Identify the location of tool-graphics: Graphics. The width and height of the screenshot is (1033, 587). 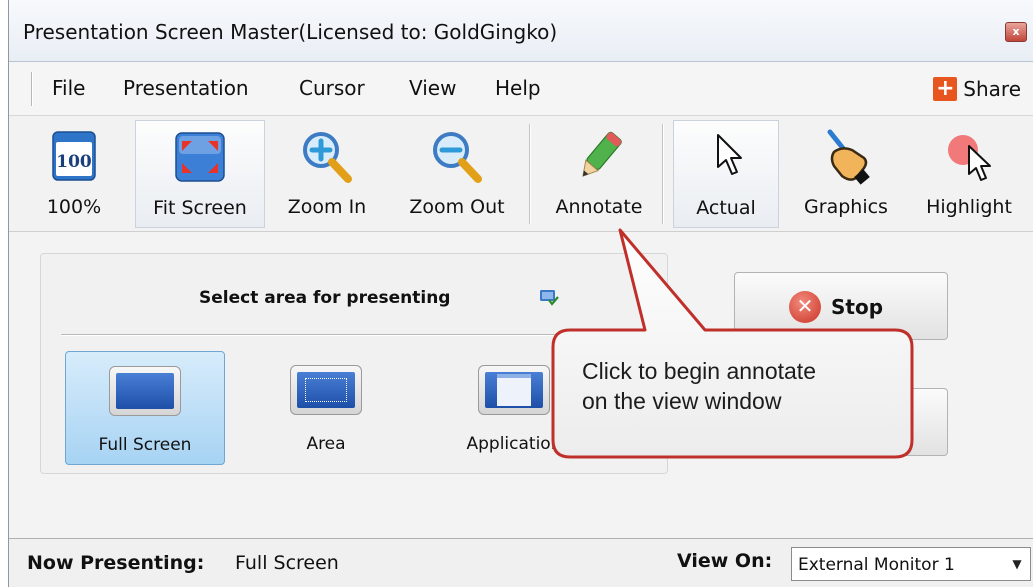
(846, 174).